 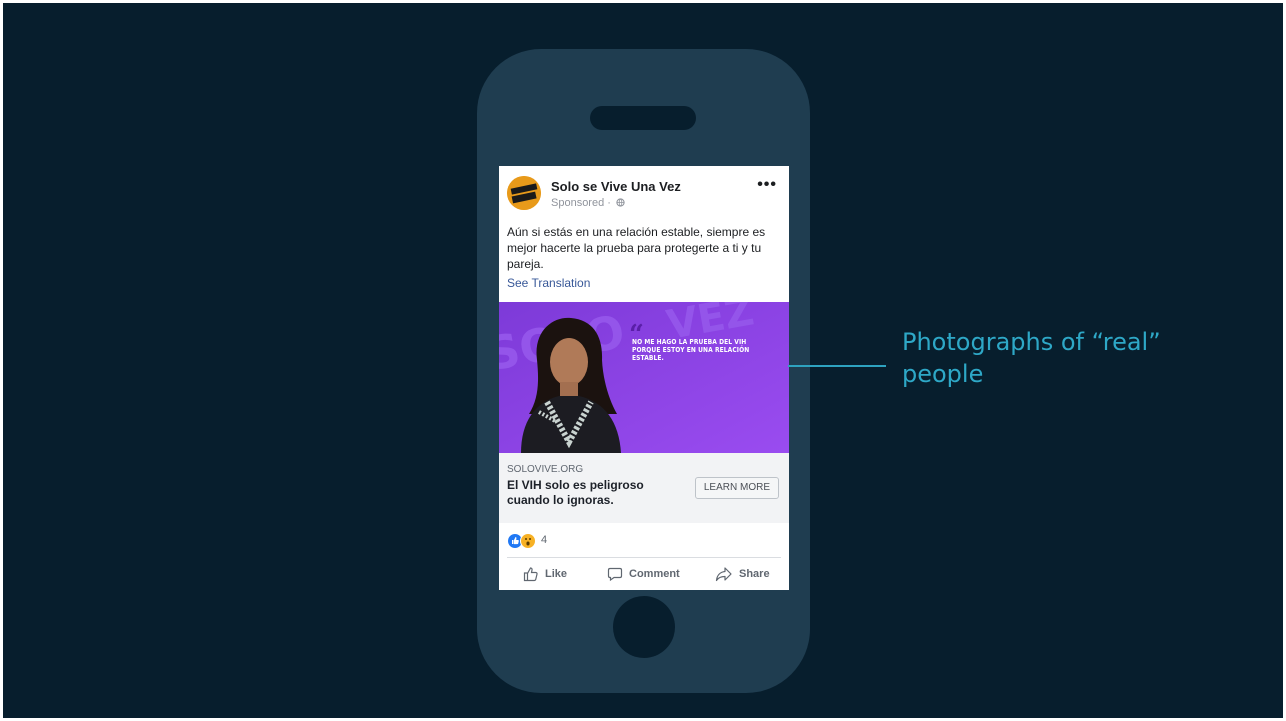 I want to click on like-label: Like, so click(x=556, y=574).